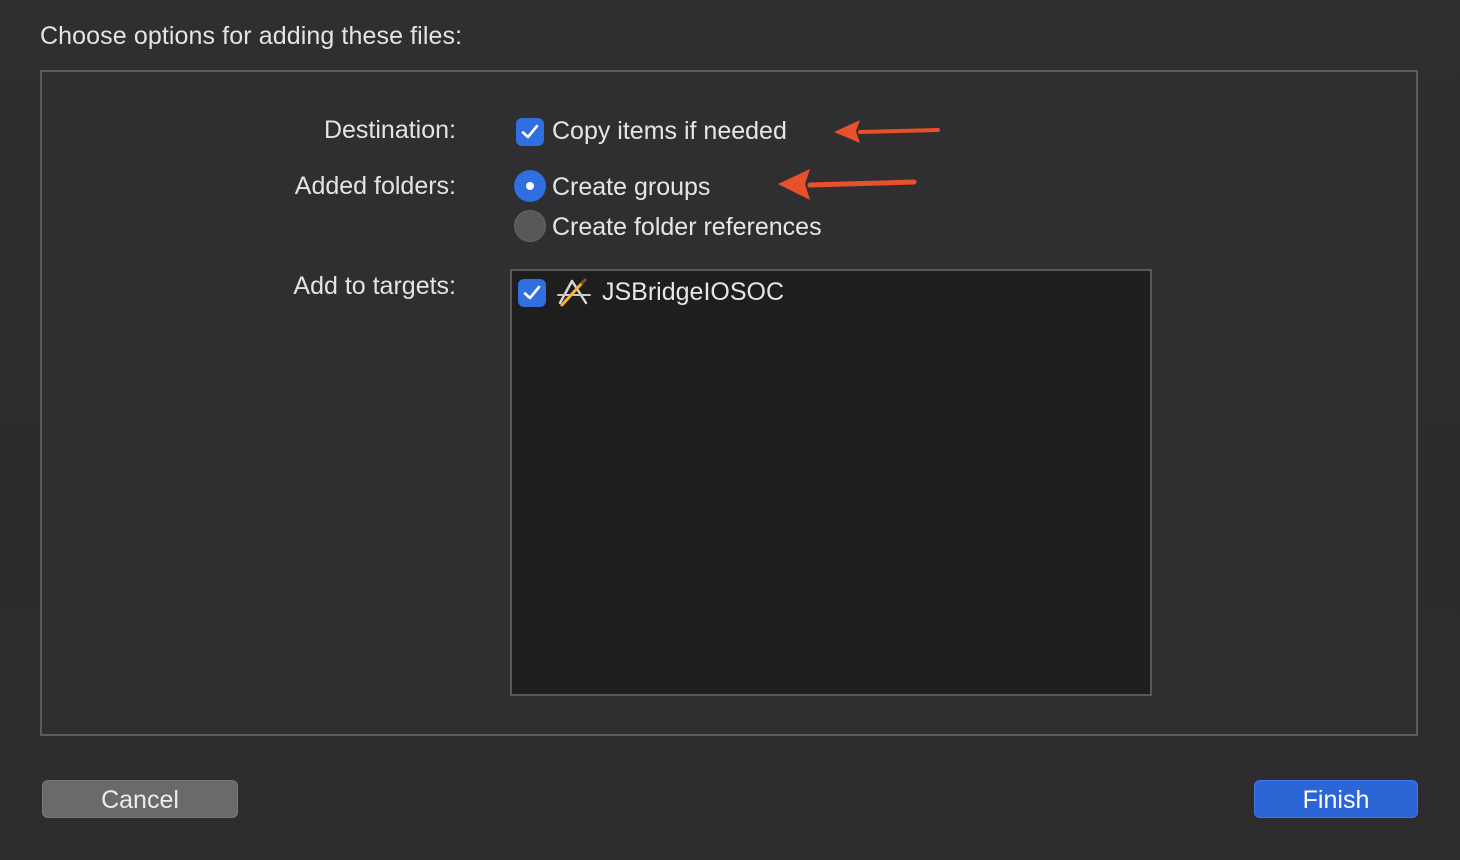 Image resolution: width=1460 pixels, height=860 pixels. Describe the element at coordinates (530, 186) in the screenshot. I see `create-groups-radio` at that location.